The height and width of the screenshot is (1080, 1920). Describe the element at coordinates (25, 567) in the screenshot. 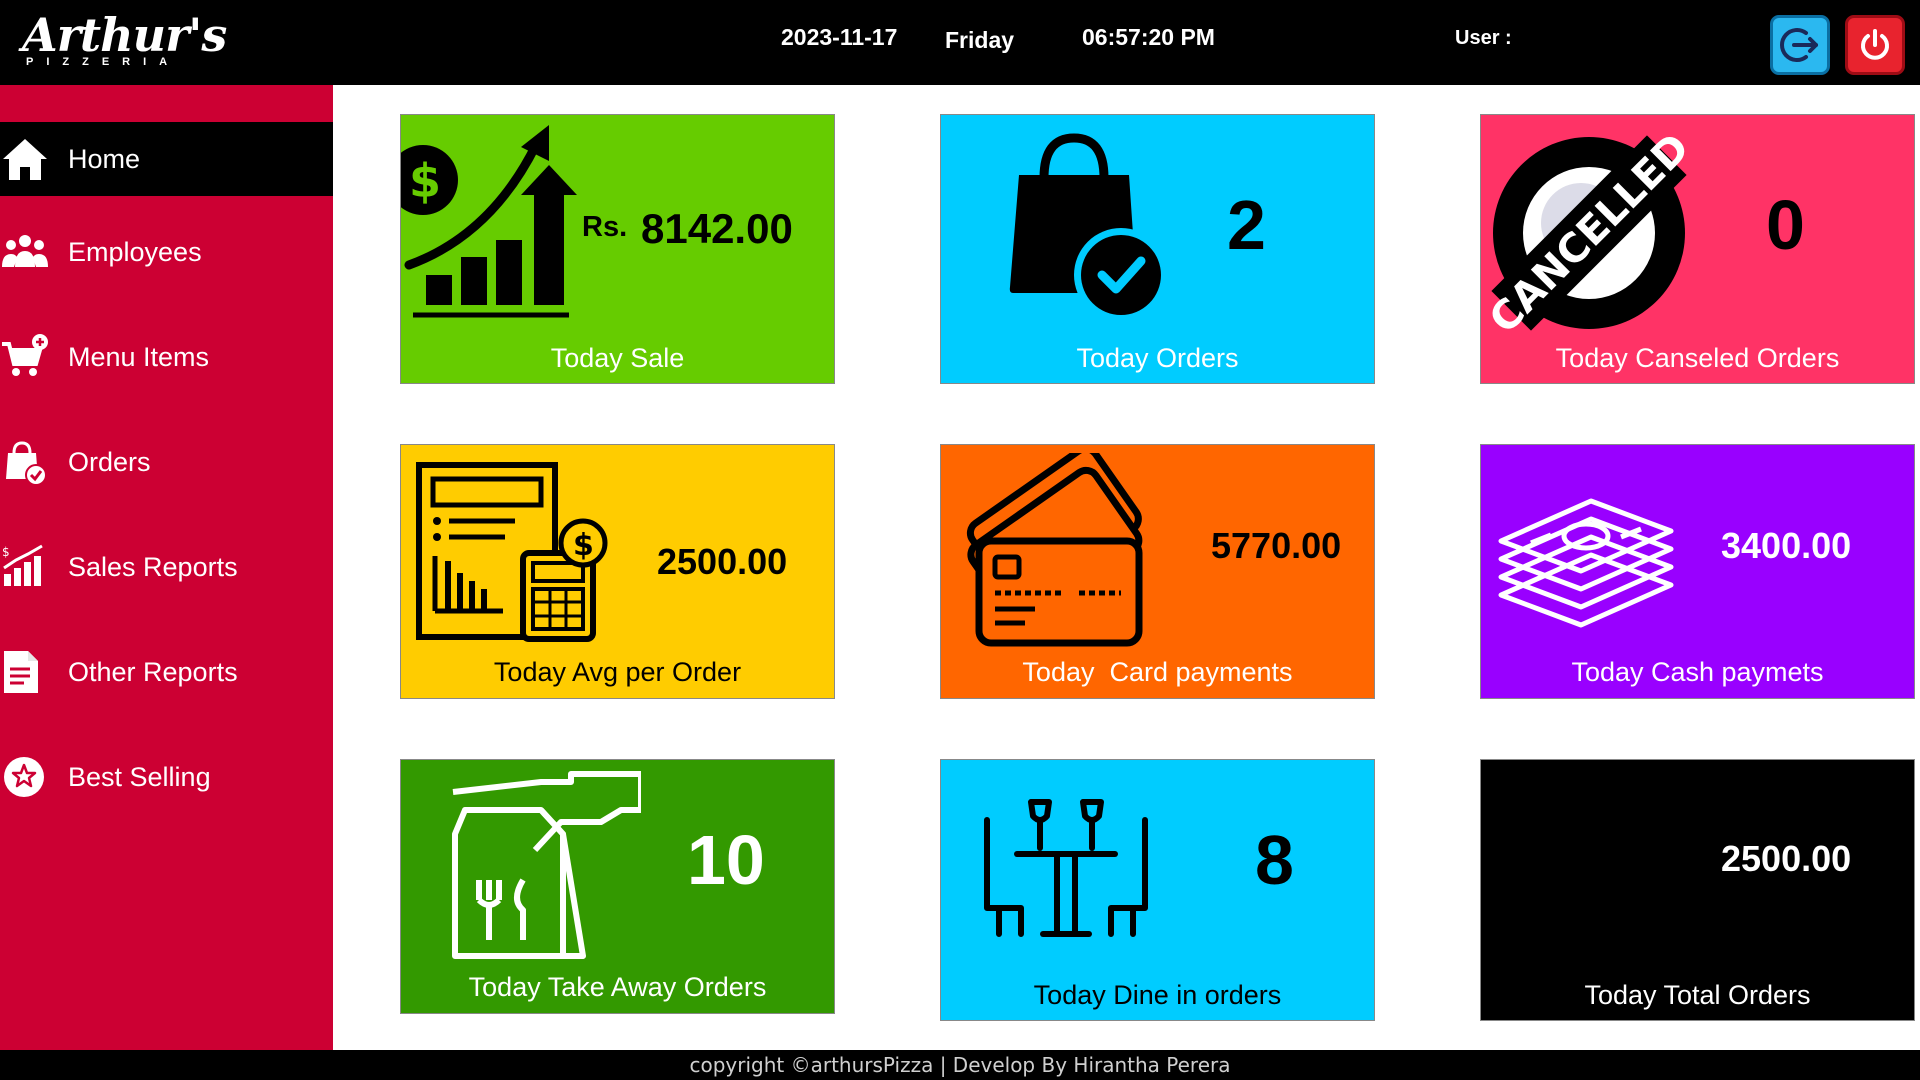

I see `chart-icon: $` at that location.